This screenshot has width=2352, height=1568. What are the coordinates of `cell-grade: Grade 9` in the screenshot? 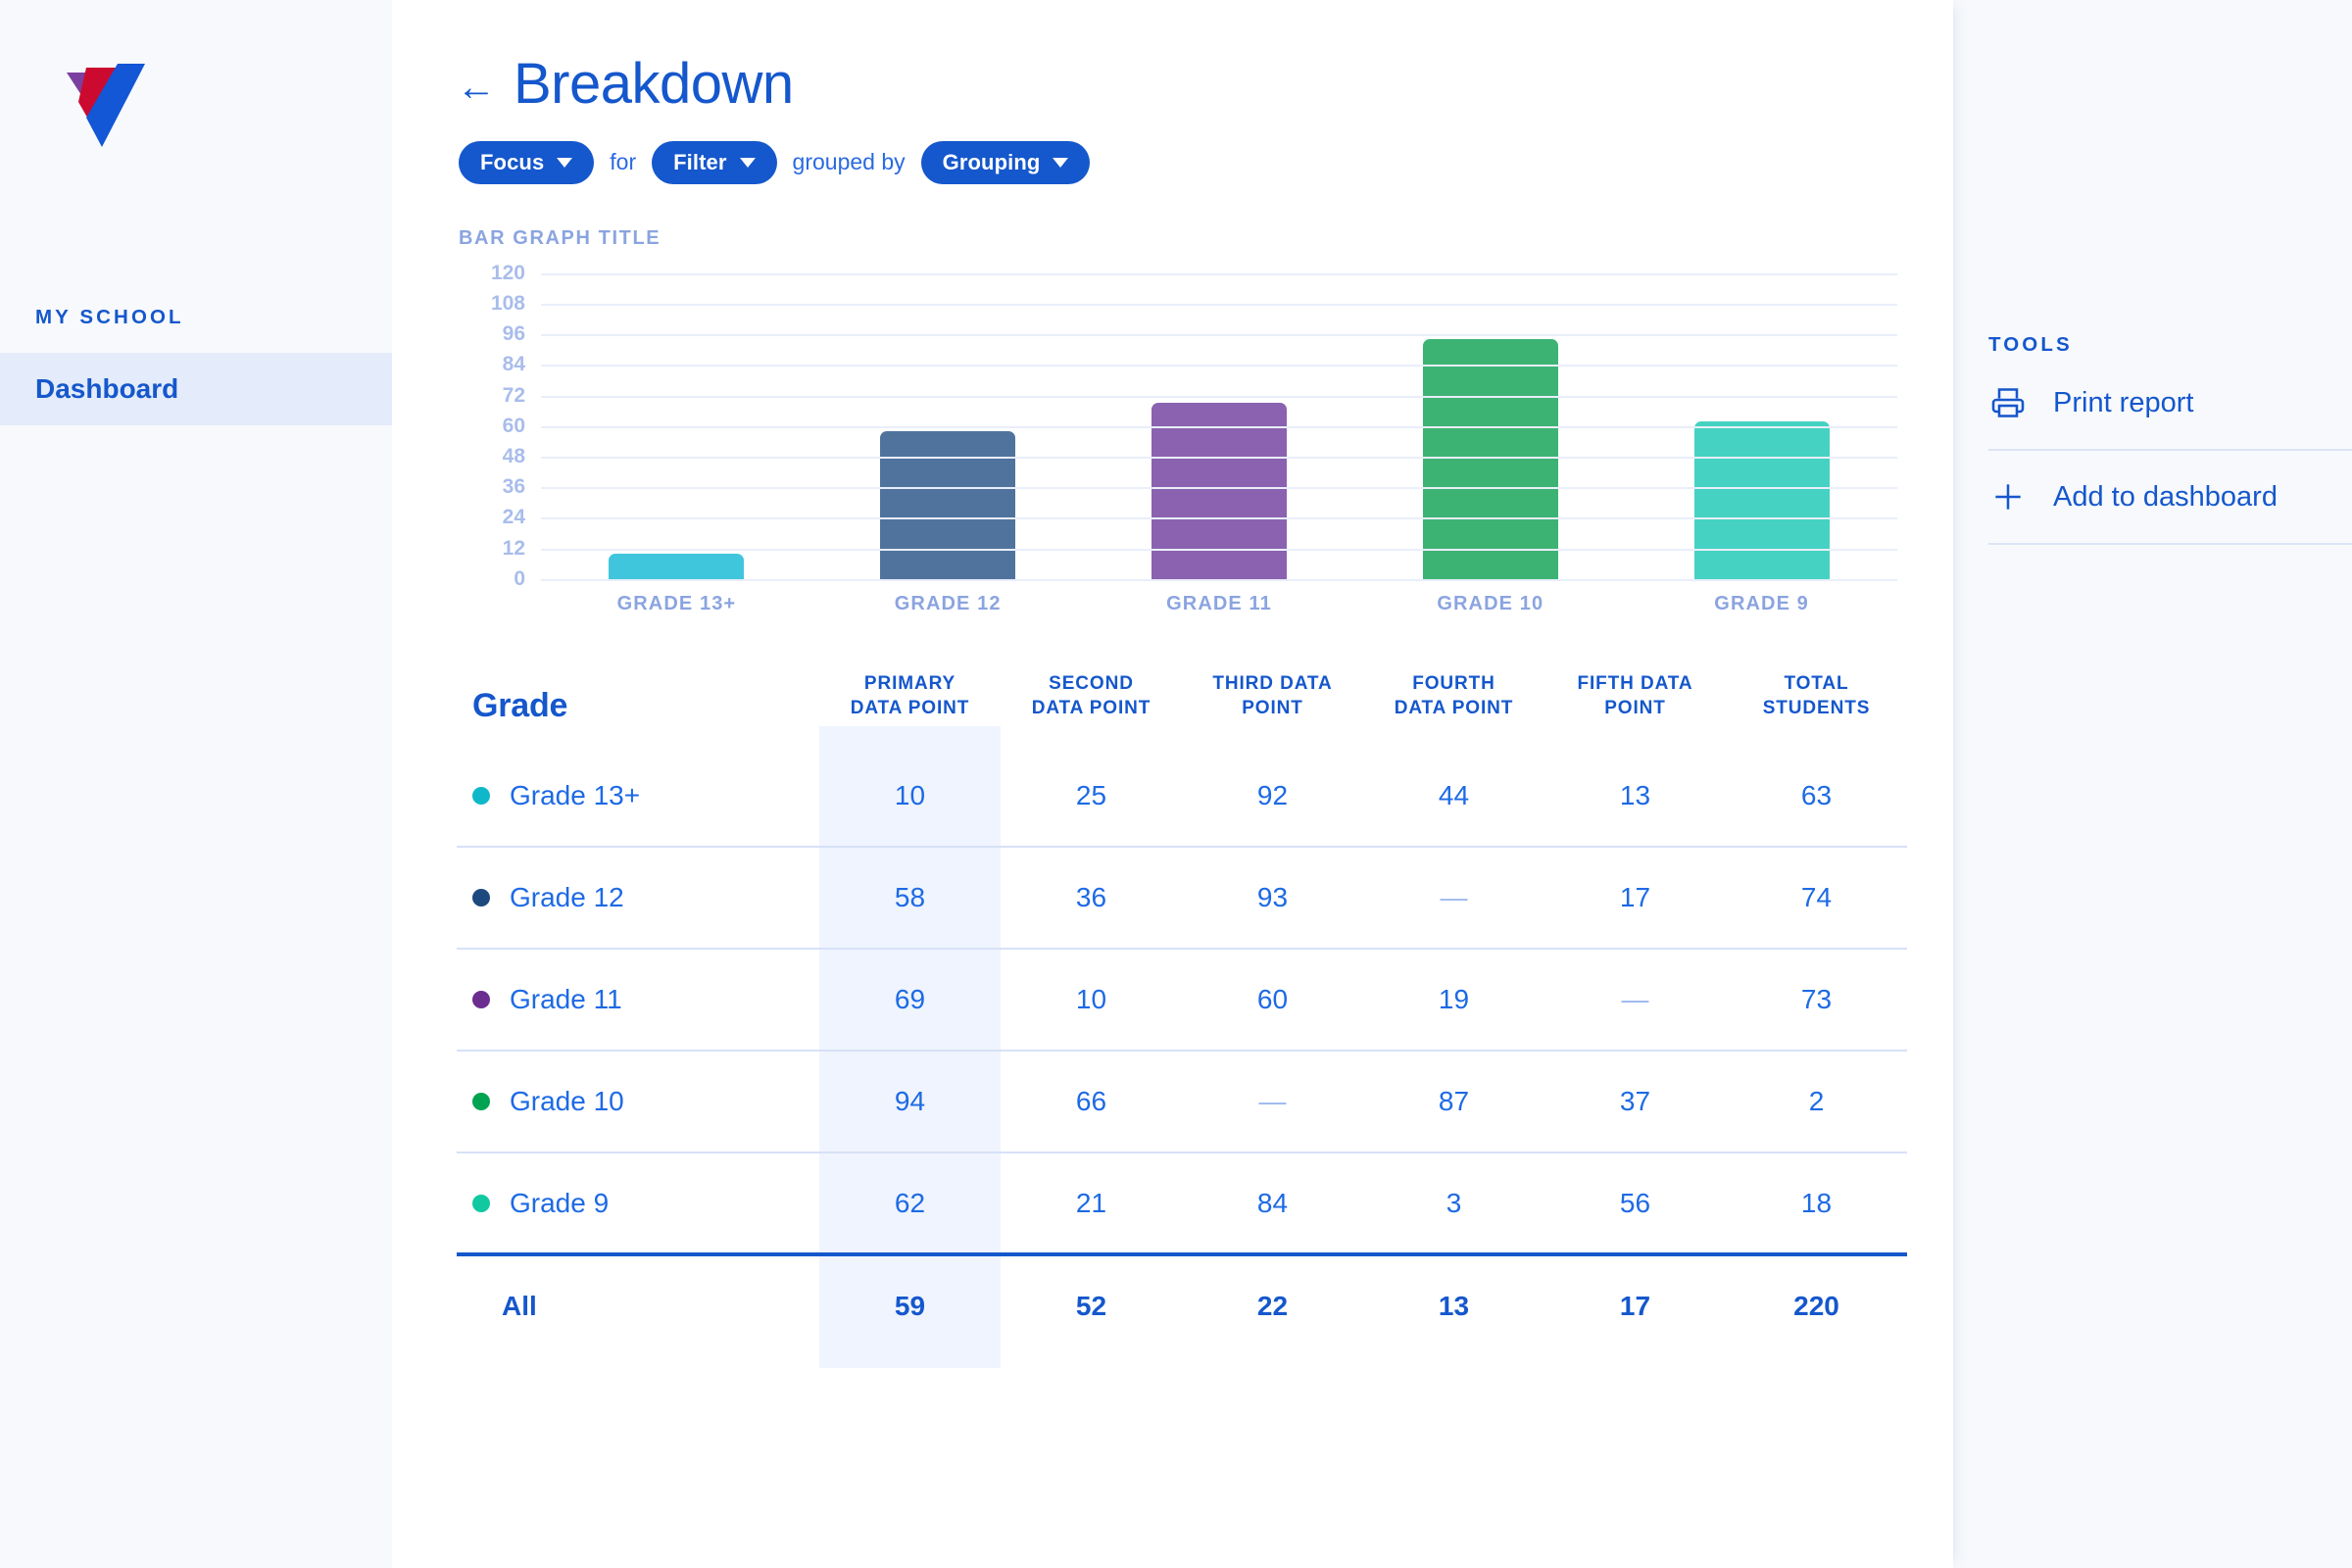 It's located at (638, 1204).